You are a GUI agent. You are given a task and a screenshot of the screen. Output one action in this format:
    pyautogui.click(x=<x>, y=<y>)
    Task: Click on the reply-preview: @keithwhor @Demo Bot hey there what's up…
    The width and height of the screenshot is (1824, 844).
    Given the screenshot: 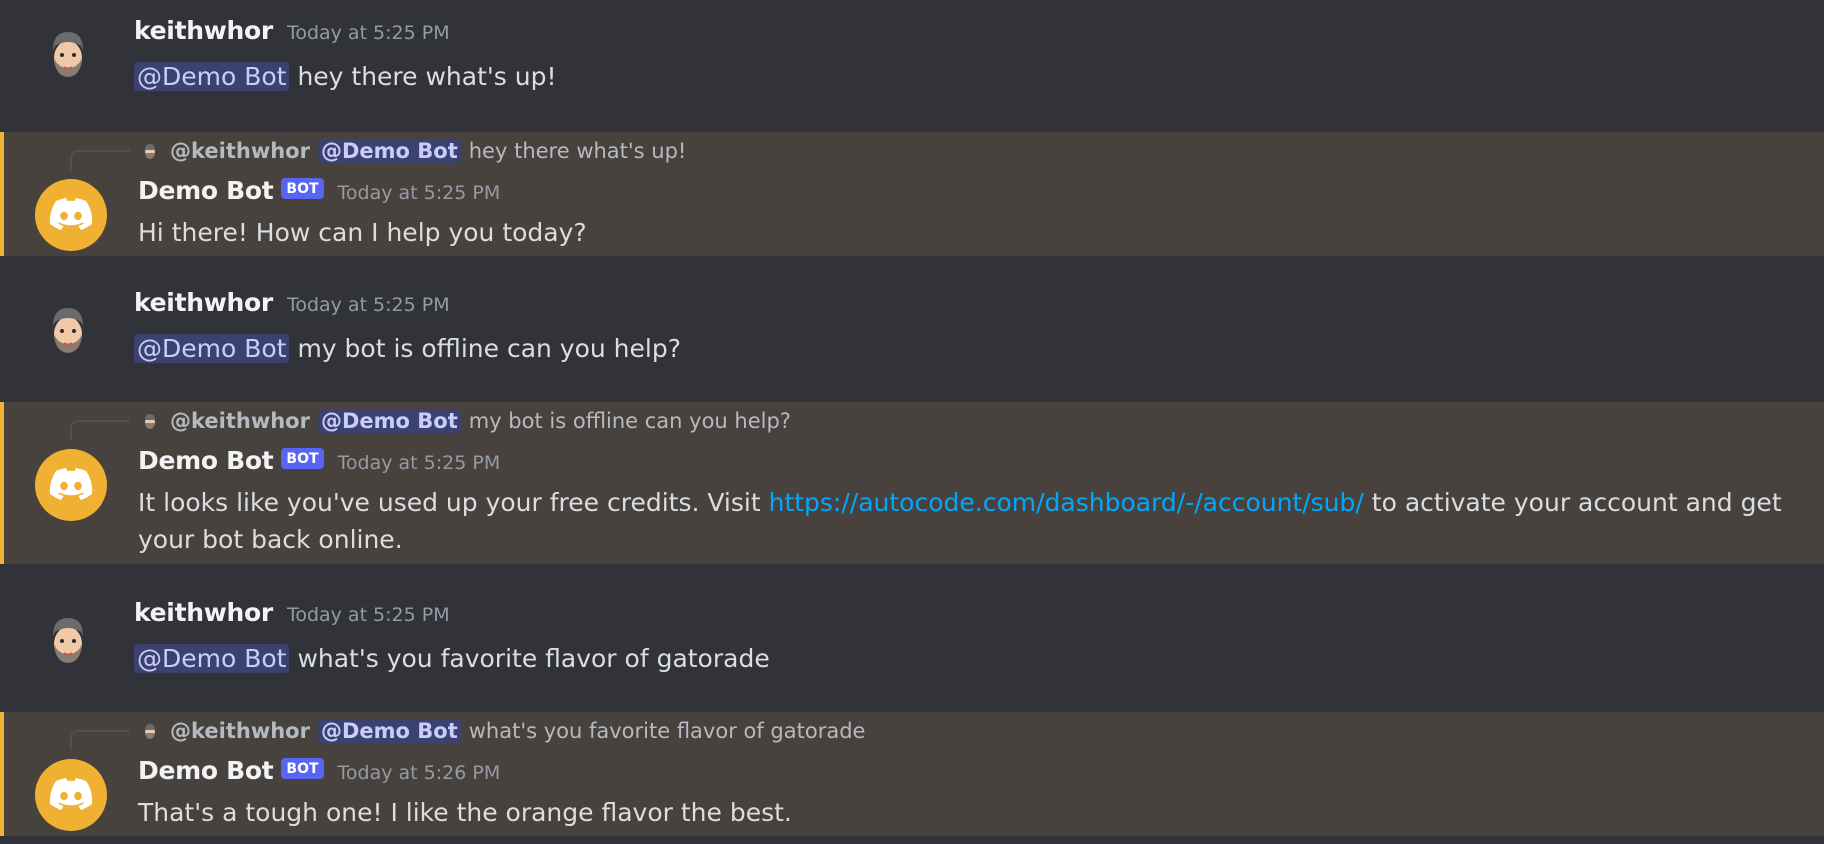 What is the action you would take?
    pyautogui.click(x=413, y=151)
    